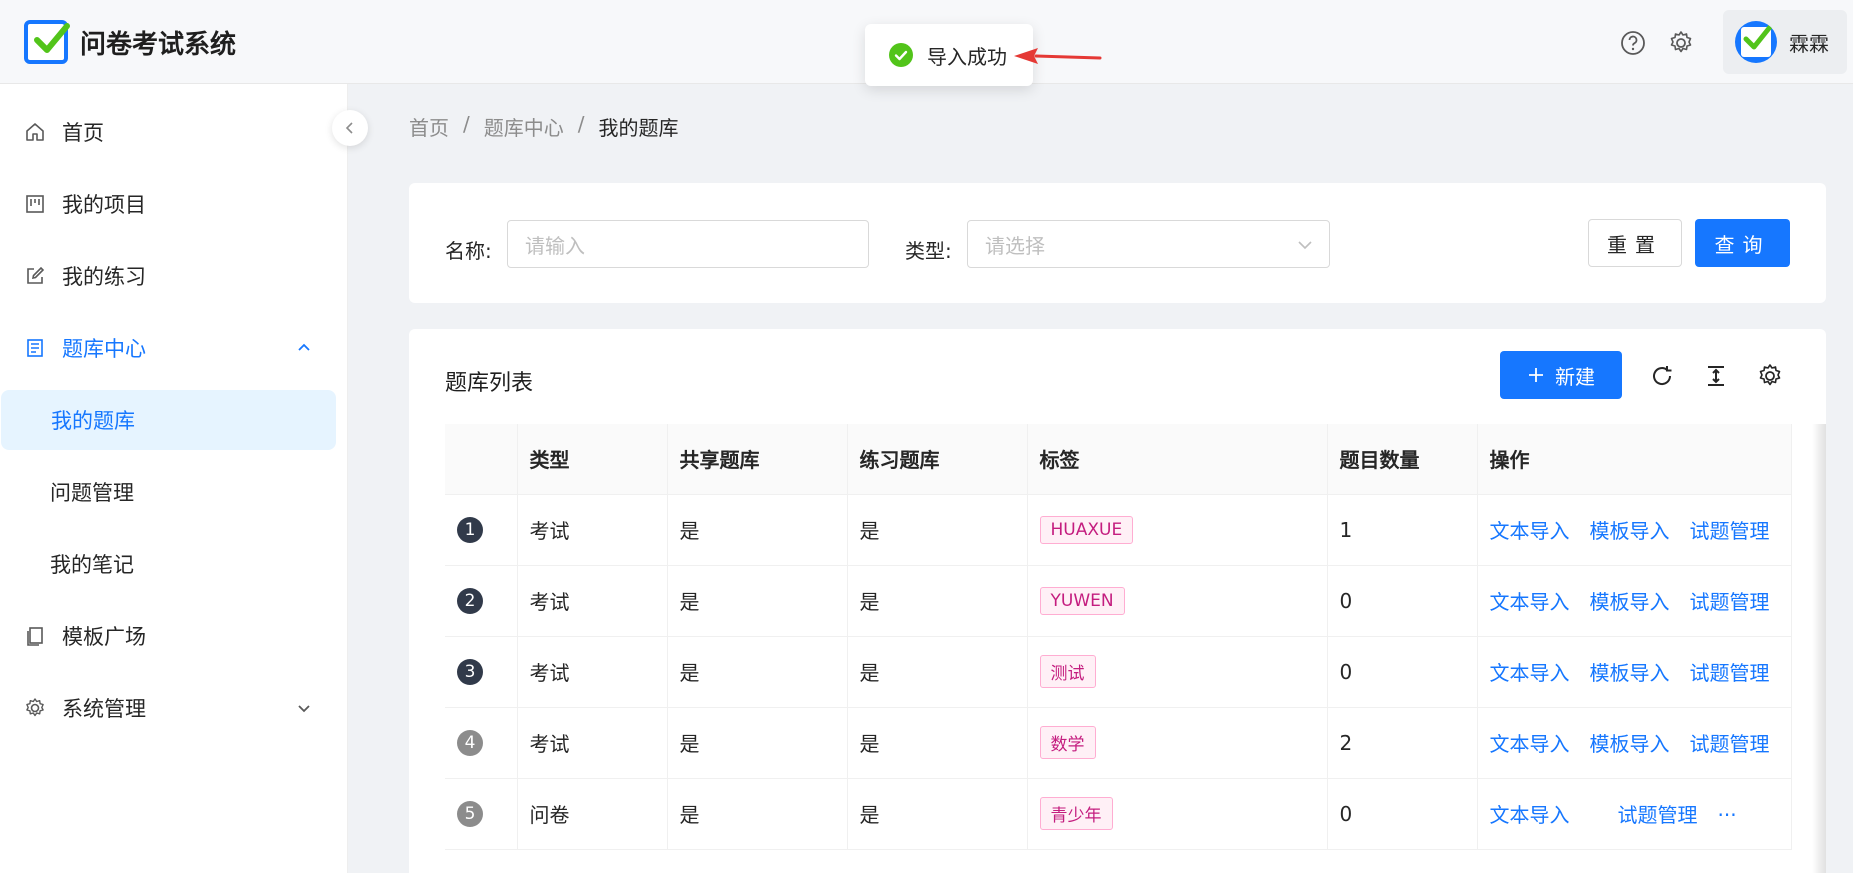  Describe the element at coordinates (429, 126) in the screenshot. I see `breadcrumb-home: 首页` at that location.